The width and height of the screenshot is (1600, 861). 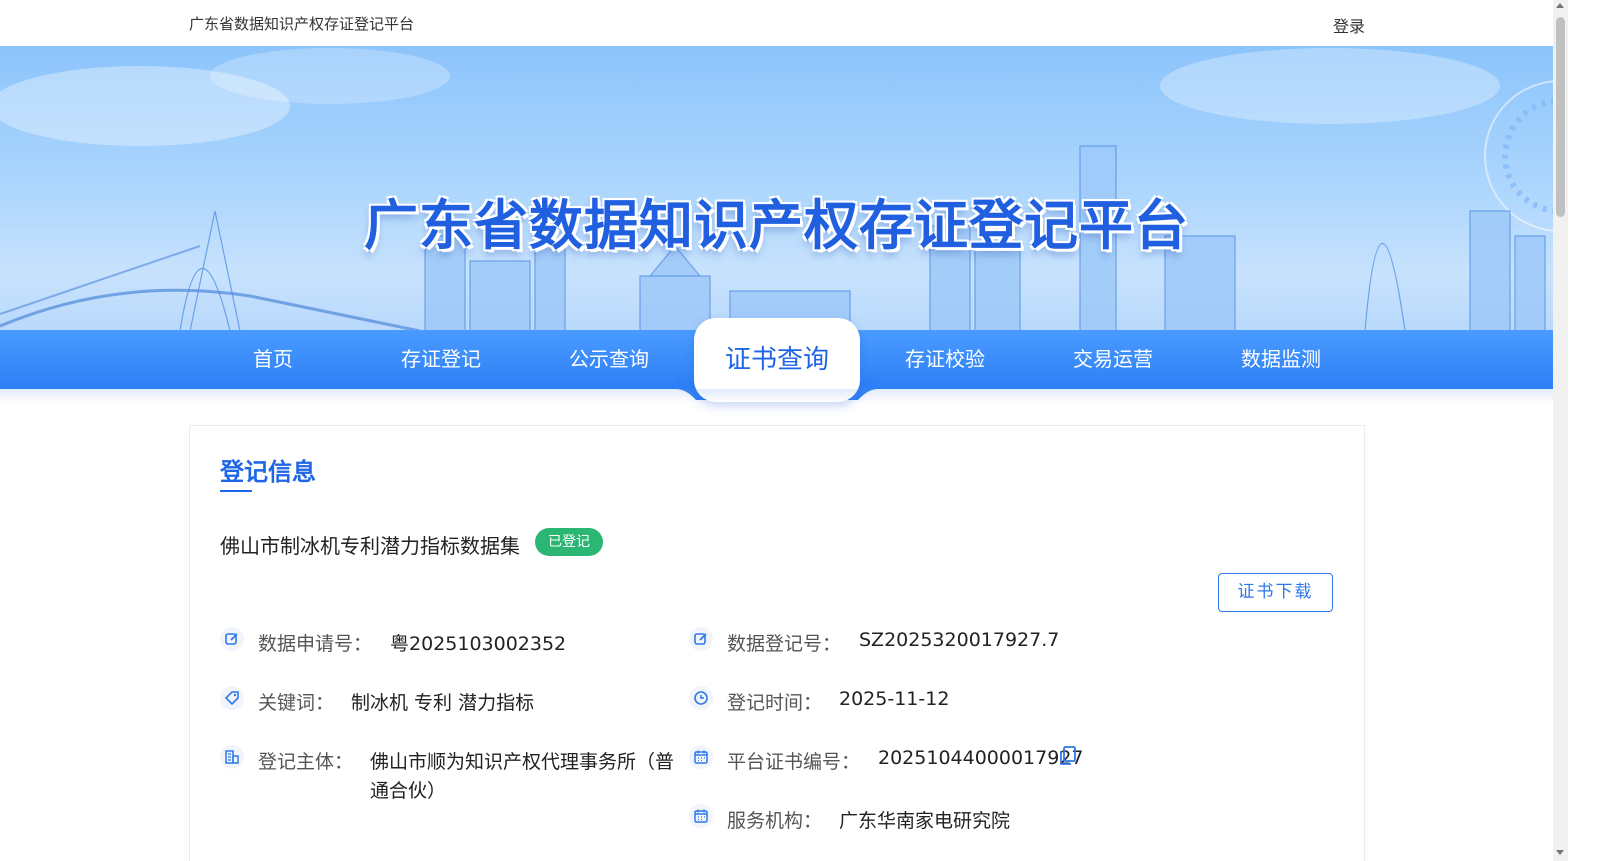 What do you see at coordinates (296, 703) in the screenshot?
I see `field-label: 关键词：` at bounding box center [296, 703].